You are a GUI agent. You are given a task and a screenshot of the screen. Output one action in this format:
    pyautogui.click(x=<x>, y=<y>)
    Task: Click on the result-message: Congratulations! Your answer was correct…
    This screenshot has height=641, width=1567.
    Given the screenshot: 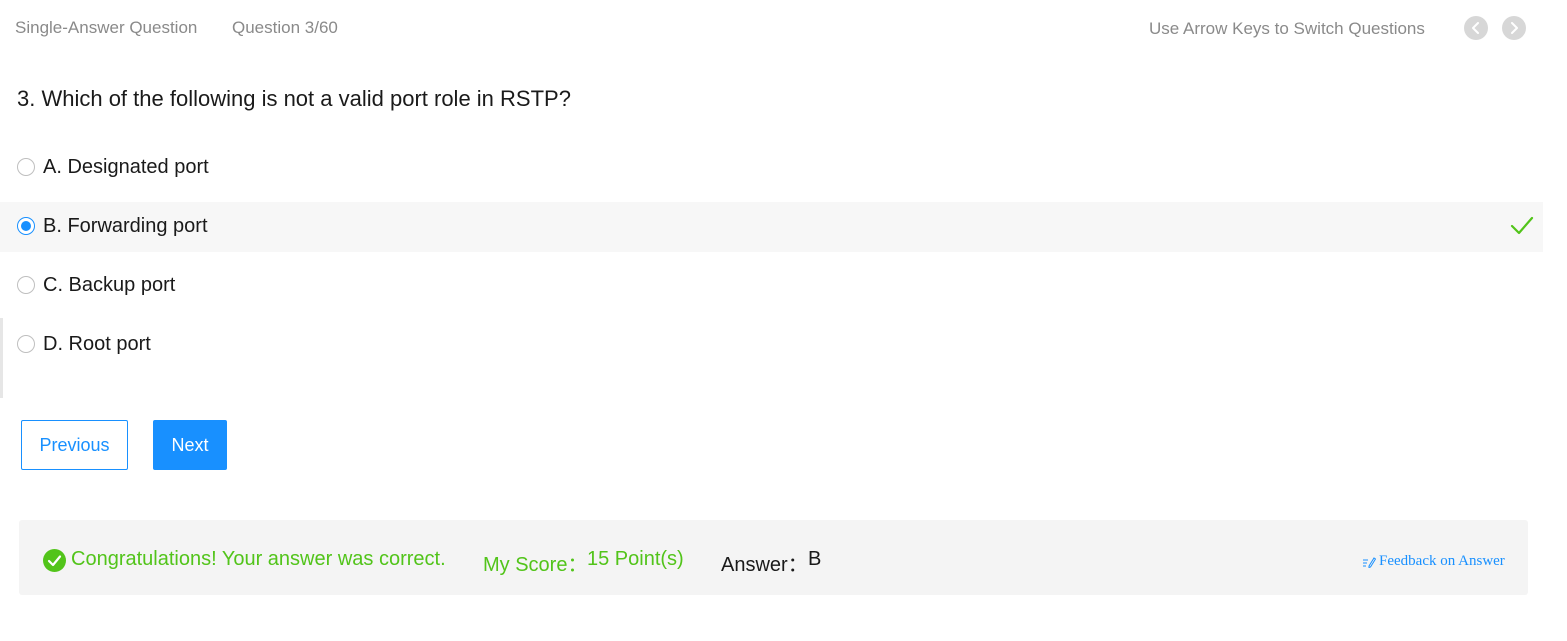 What is the action you would take?
    pyautogui.click(x=258, y=559)
    